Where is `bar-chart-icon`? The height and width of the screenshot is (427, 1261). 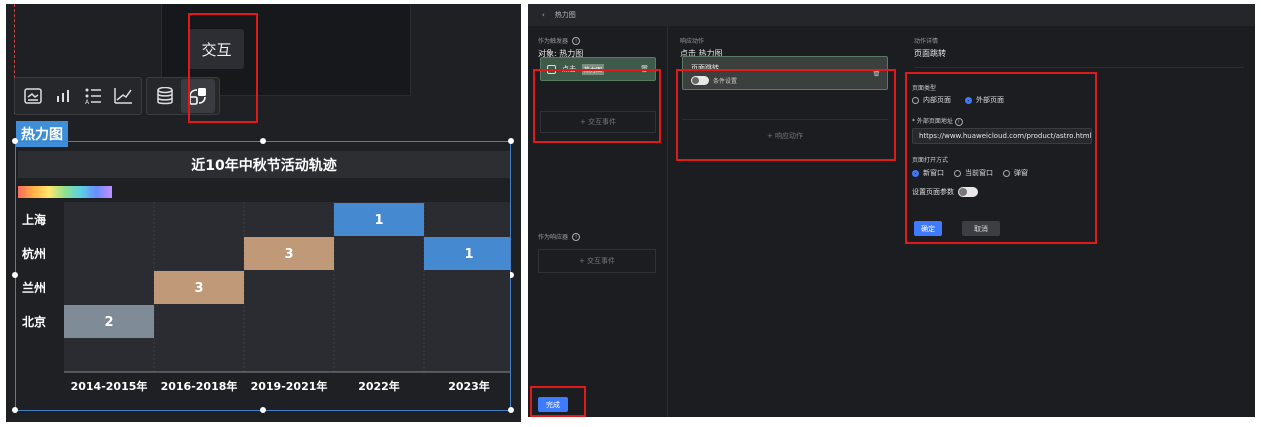
bar-chart-icon is located at coordinates (63, 96).